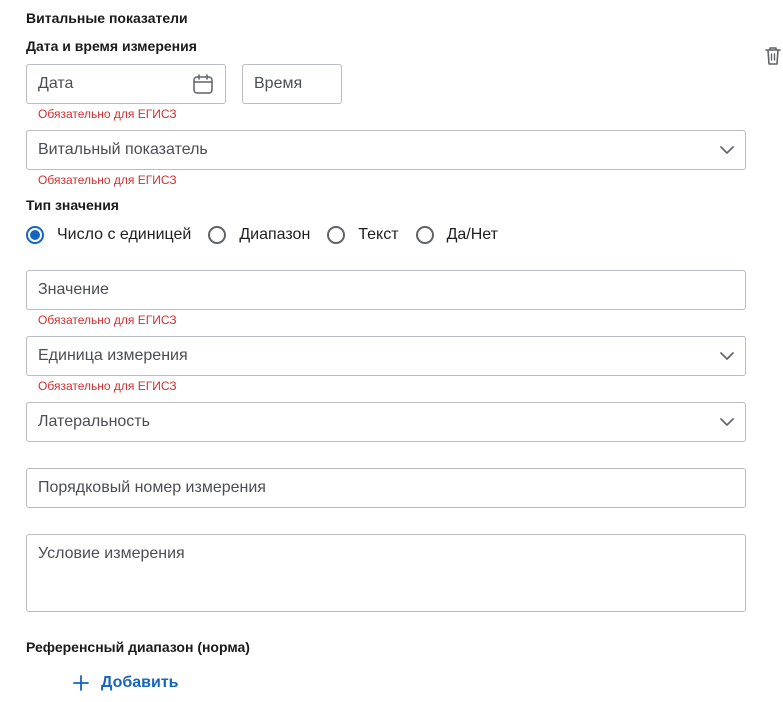 The image size is (783, 702). What do you see at coordinates (203, 84) in the screenshot?
I see `calendar-icon` at bounding box center [203, 84].